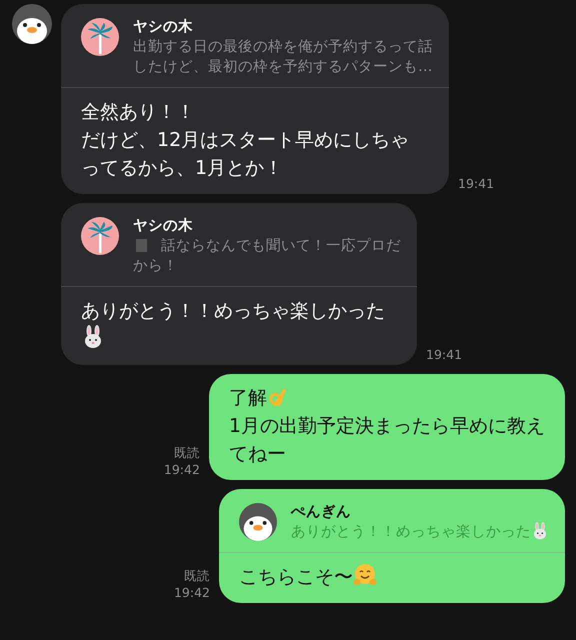 Image resolution: width=576 pixels, height=640 pixels. Describe the element at coordinates (141, 245) in the screenshot. I see `image-placeholder` at that location.